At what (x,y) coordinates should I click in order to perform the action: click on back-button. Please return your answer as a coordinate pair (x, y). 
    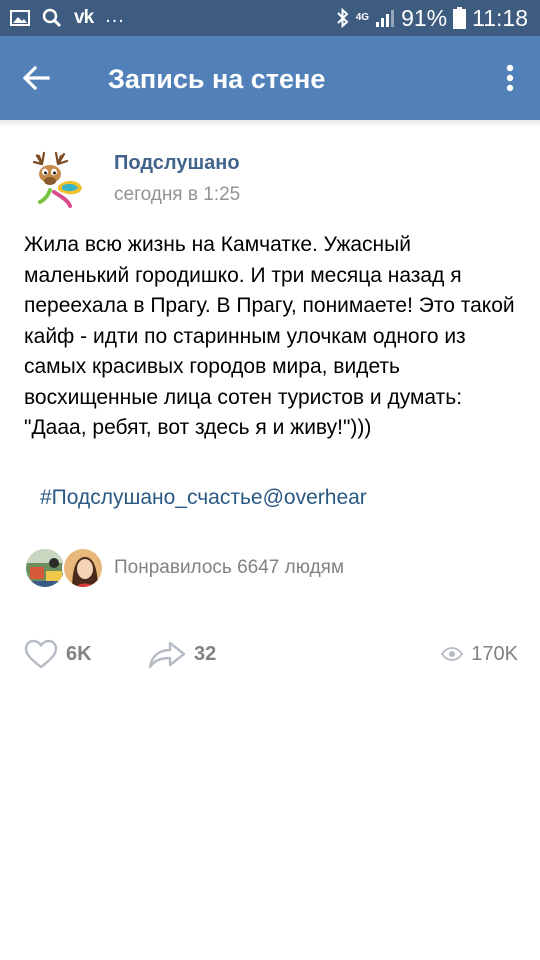
    Looking at the image, I should click on (36, 78).